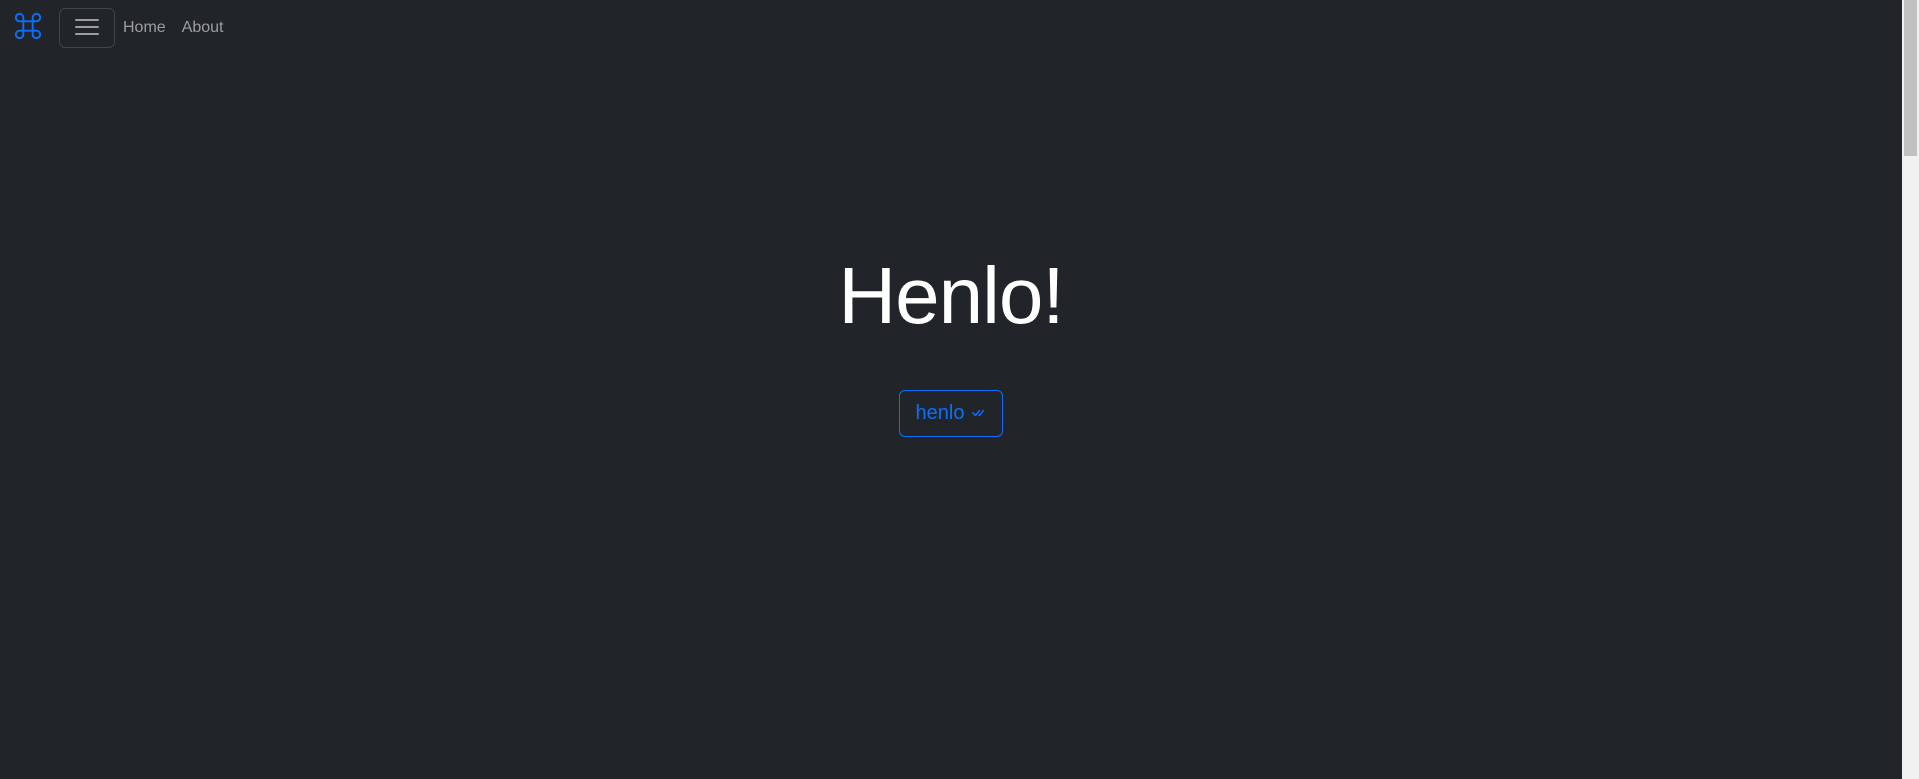  I want to click on navbar-toggler-button, so click(87, 28).